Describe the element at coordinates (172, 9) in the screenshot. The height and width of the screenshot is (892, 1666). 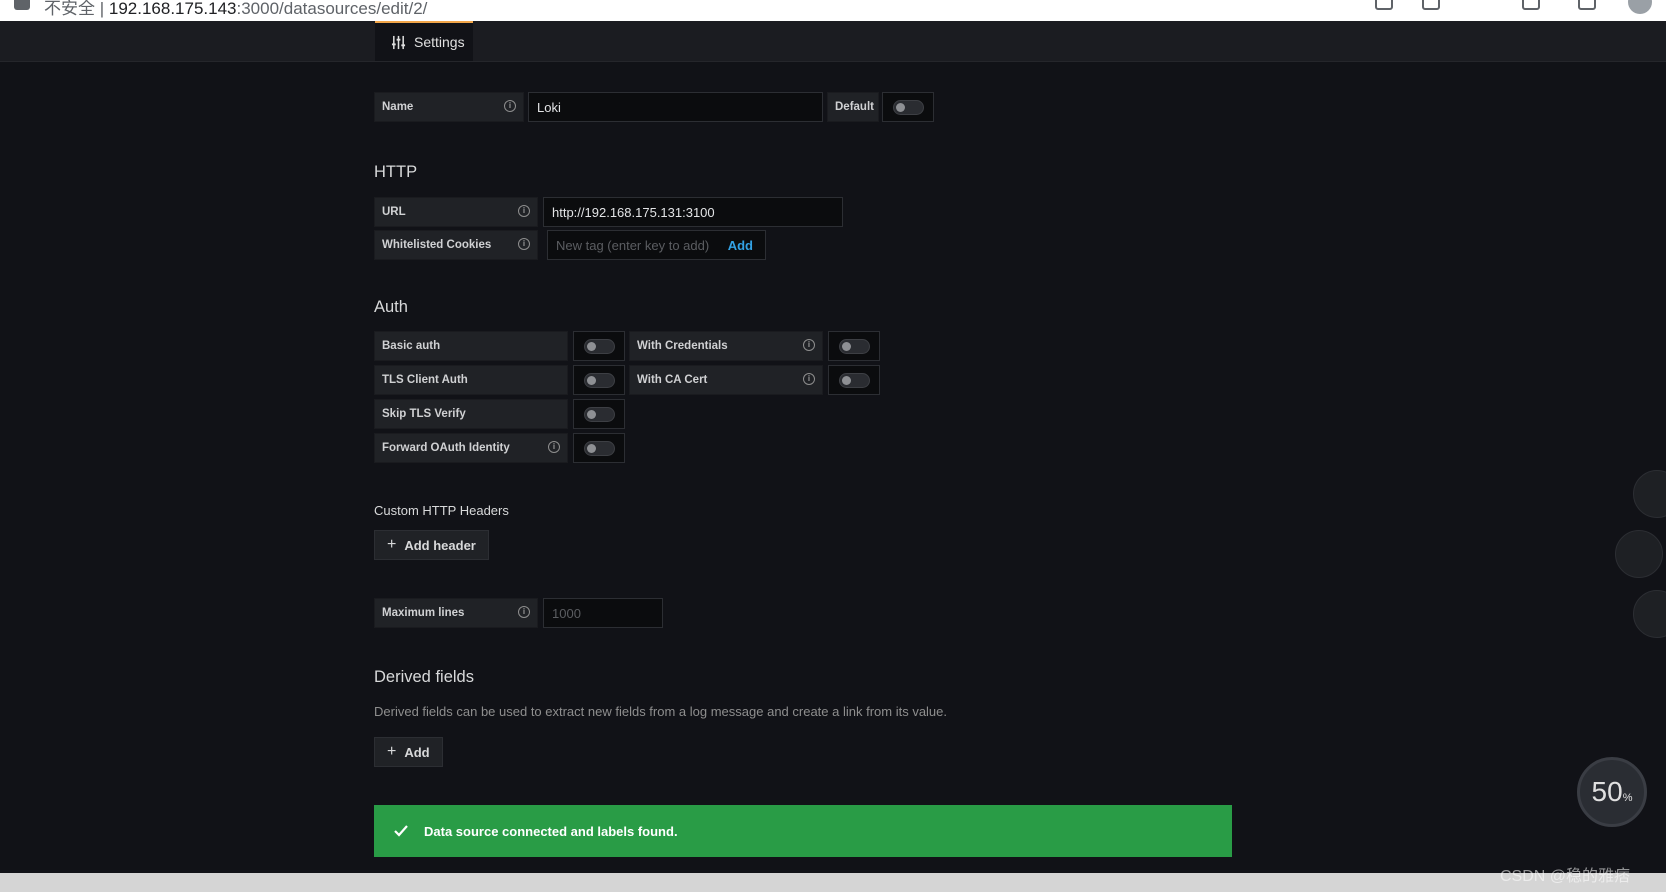
I see `address-host: 192.168.175.143` at that location.